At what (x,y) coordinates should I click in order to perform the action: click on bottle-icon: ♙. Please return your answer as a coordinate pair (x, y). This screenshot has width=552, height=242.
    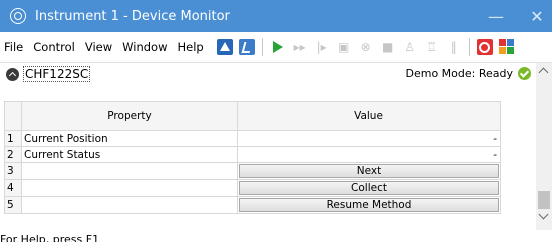
    Looking at the image, I should click on (410, 47).